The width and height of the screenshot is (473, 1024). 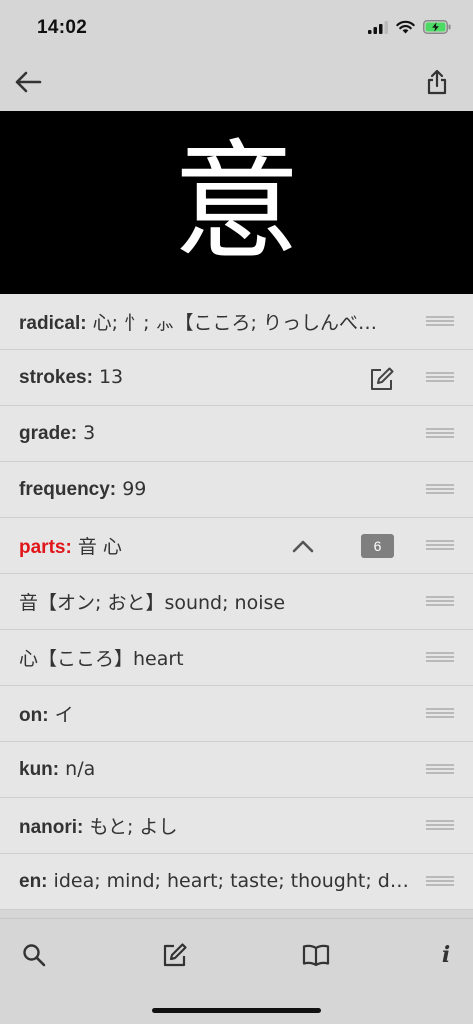 I want to click on arrow-left-icon, so click(x=28, y=82).